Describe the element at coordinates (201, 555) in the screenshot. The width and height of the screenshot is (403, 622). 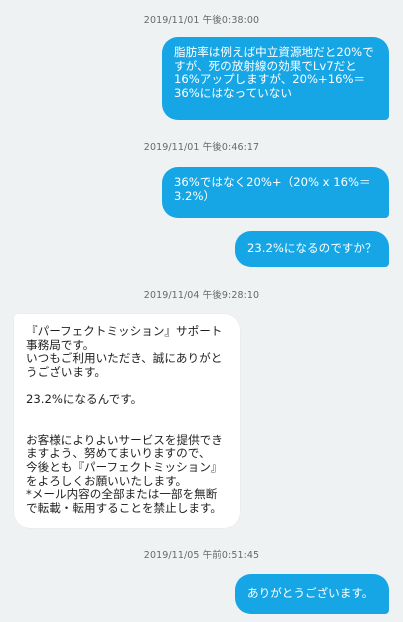
I see `message-timestamp: 2019/11/05 午前0:51:45` at that location.